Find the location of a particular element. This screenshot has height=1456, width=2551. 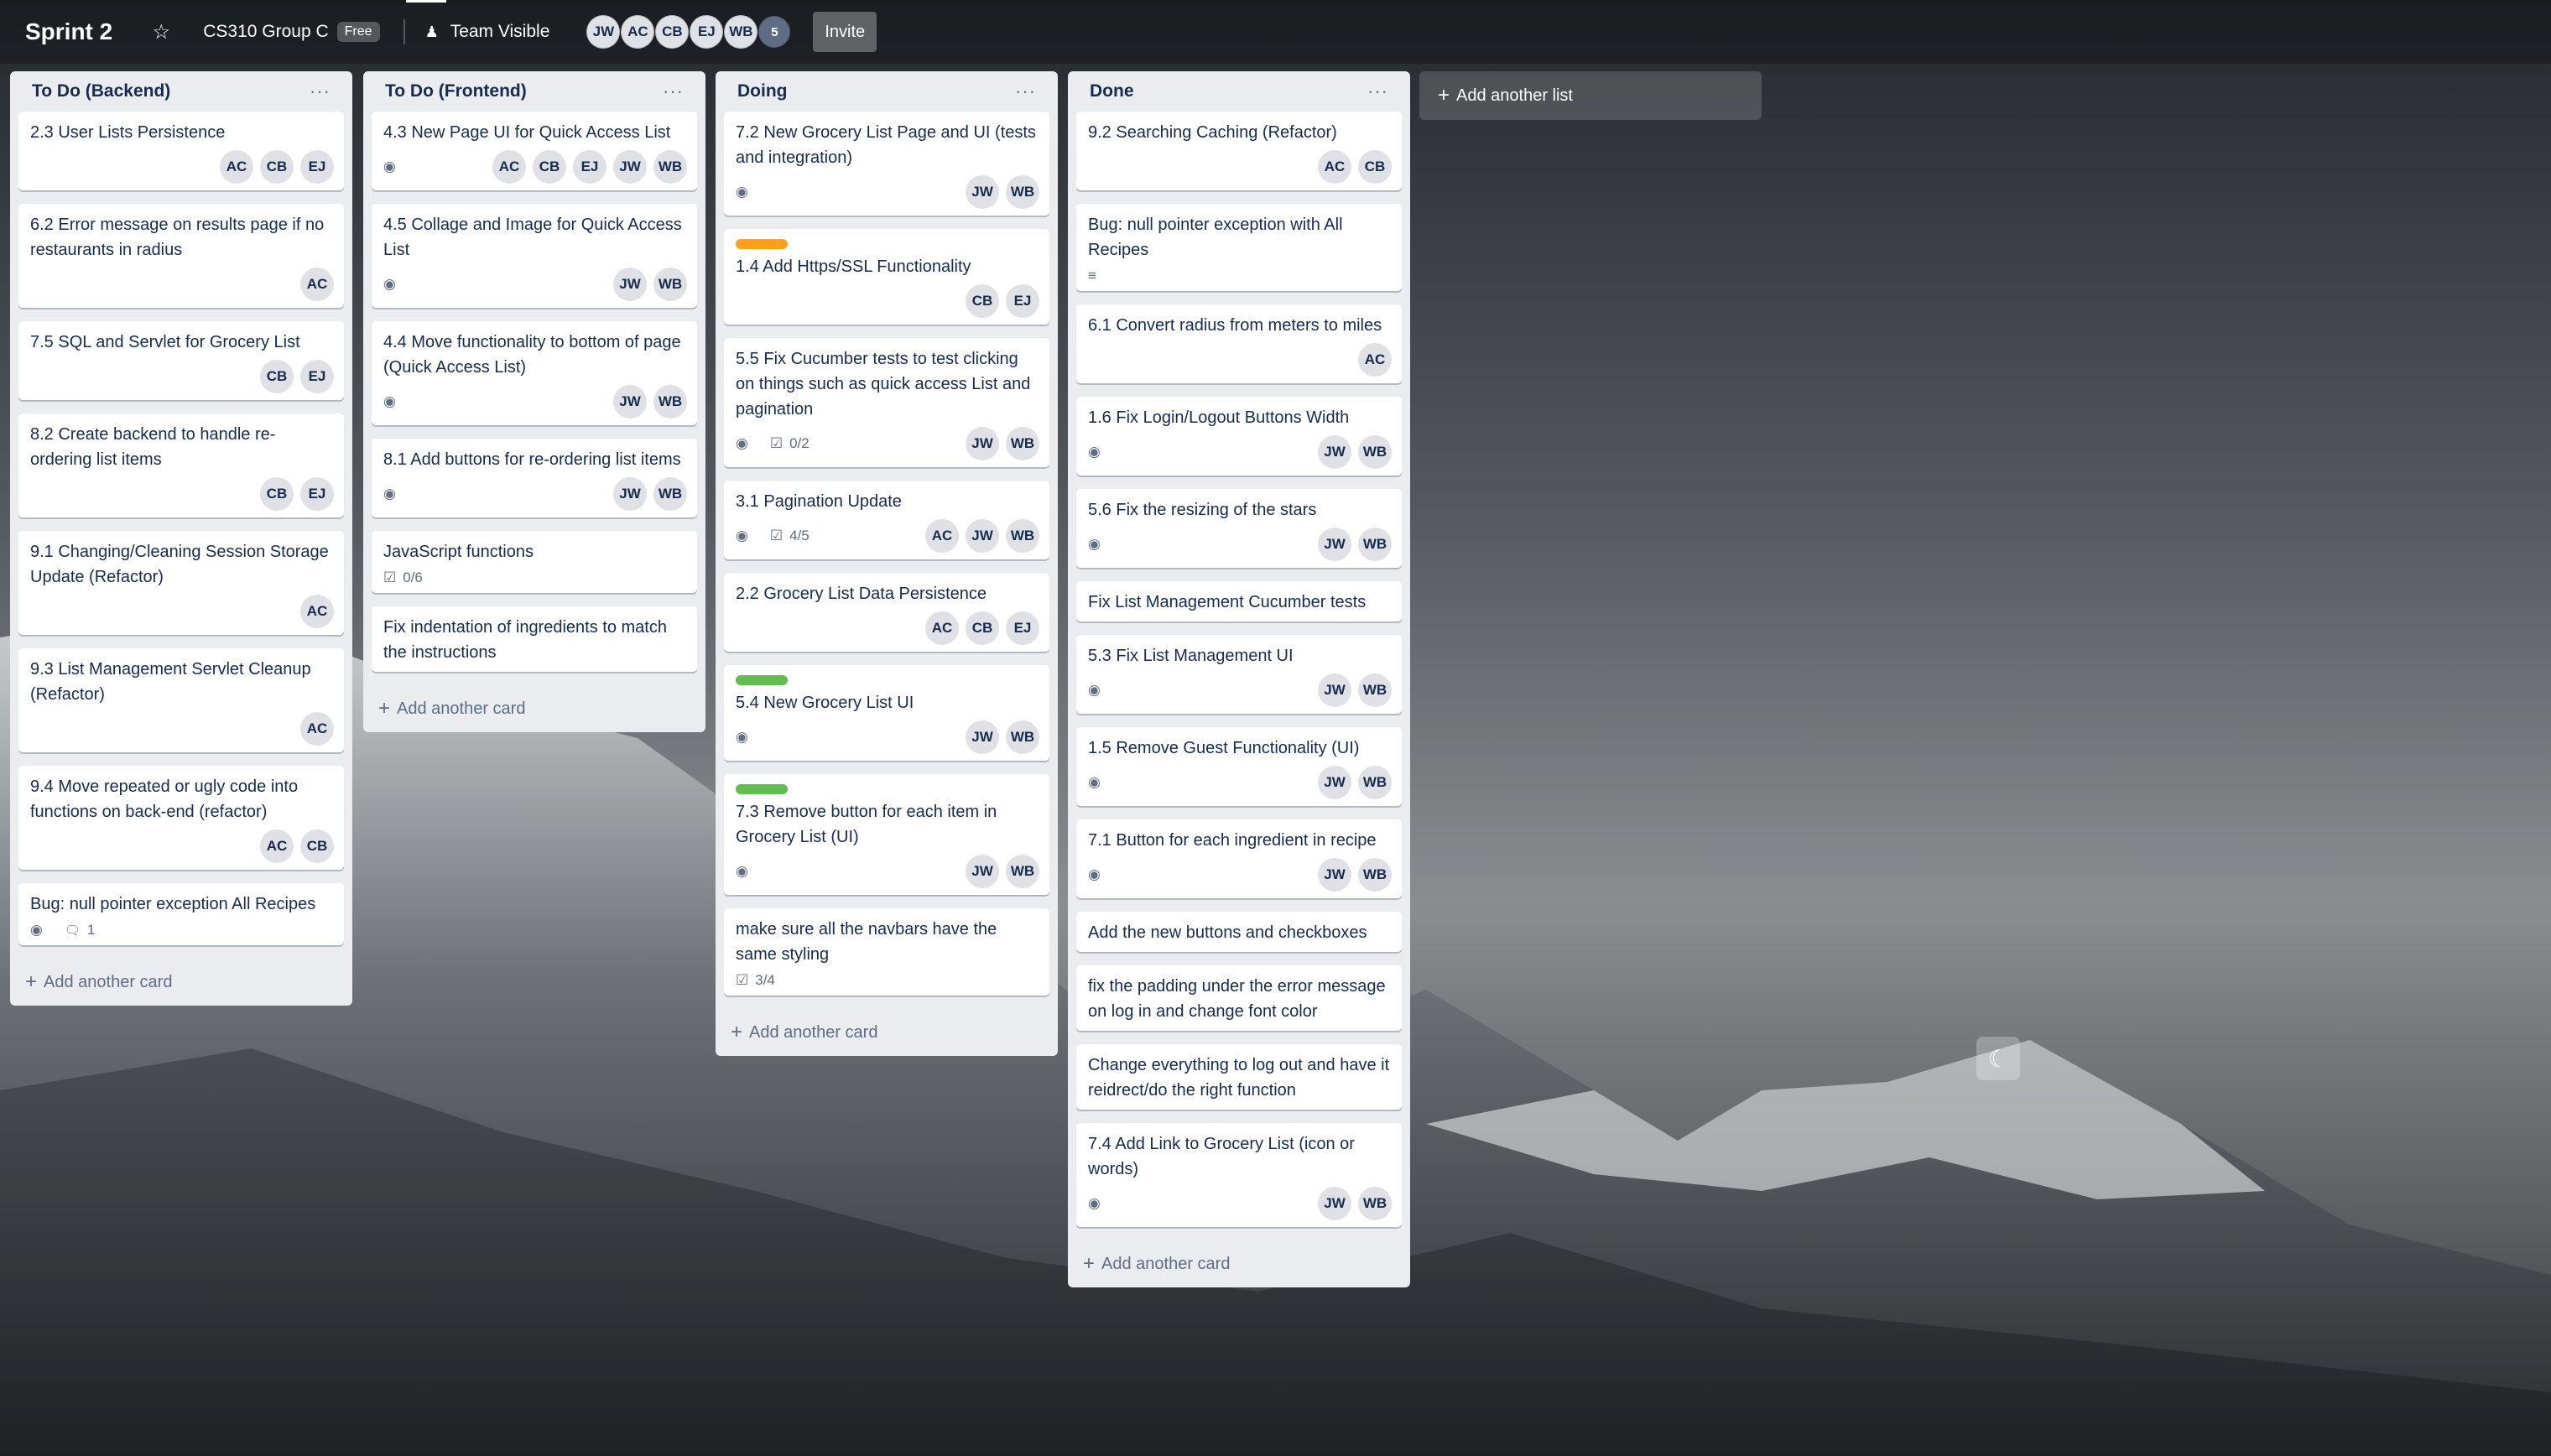

card: 1.6 Fix Login/Logout Buttons Width ◉ JW WB is located at coordinates (1239, 437).